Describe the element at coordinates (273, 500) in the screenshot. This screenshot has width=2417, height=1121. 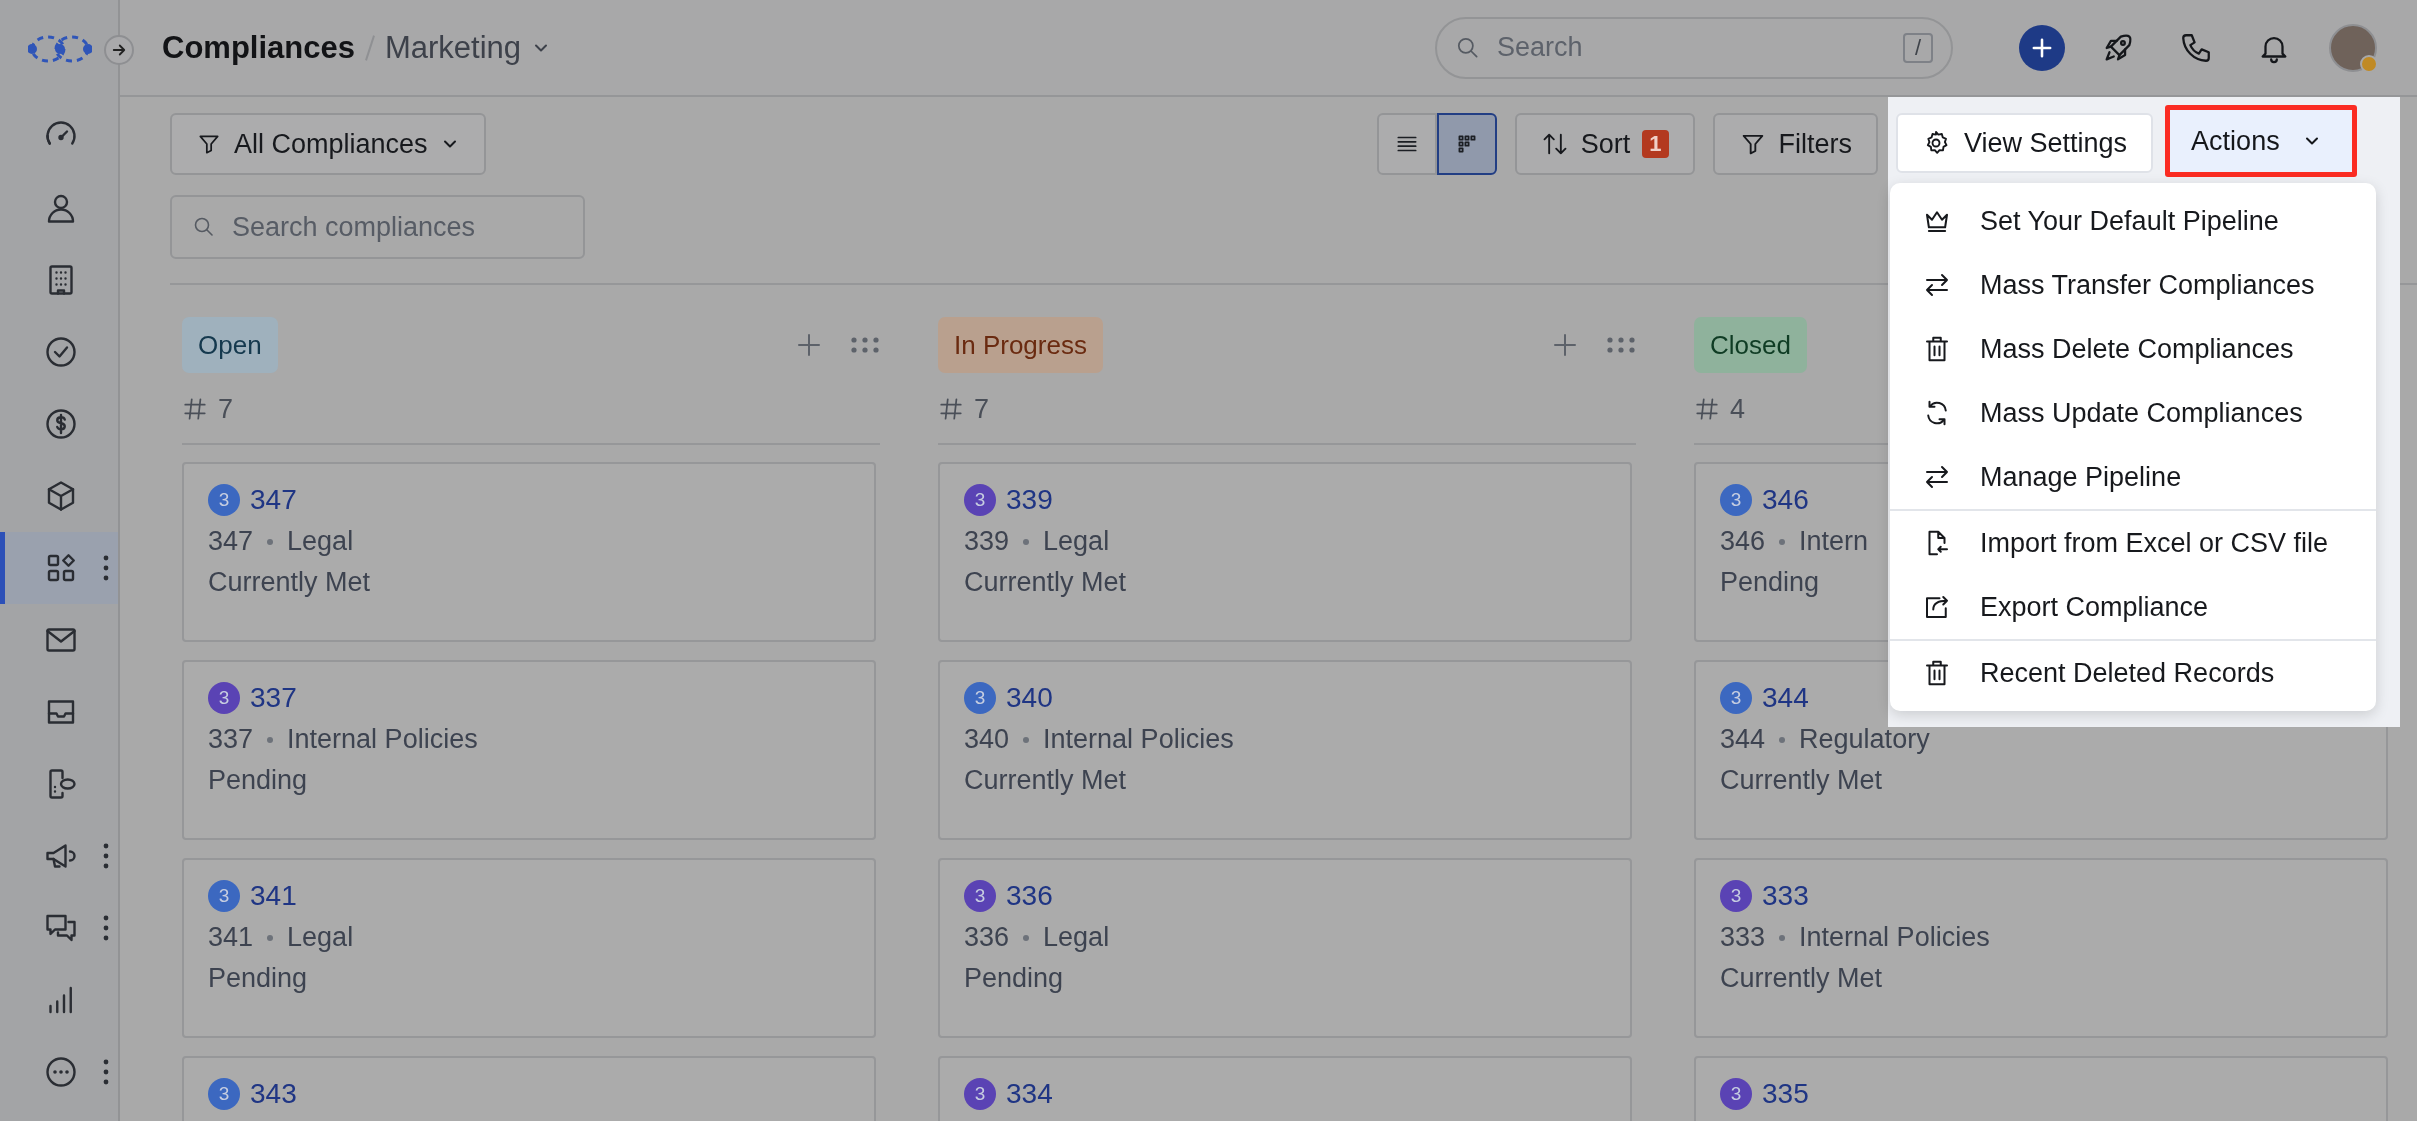
I see `record-link: 347` at that location.